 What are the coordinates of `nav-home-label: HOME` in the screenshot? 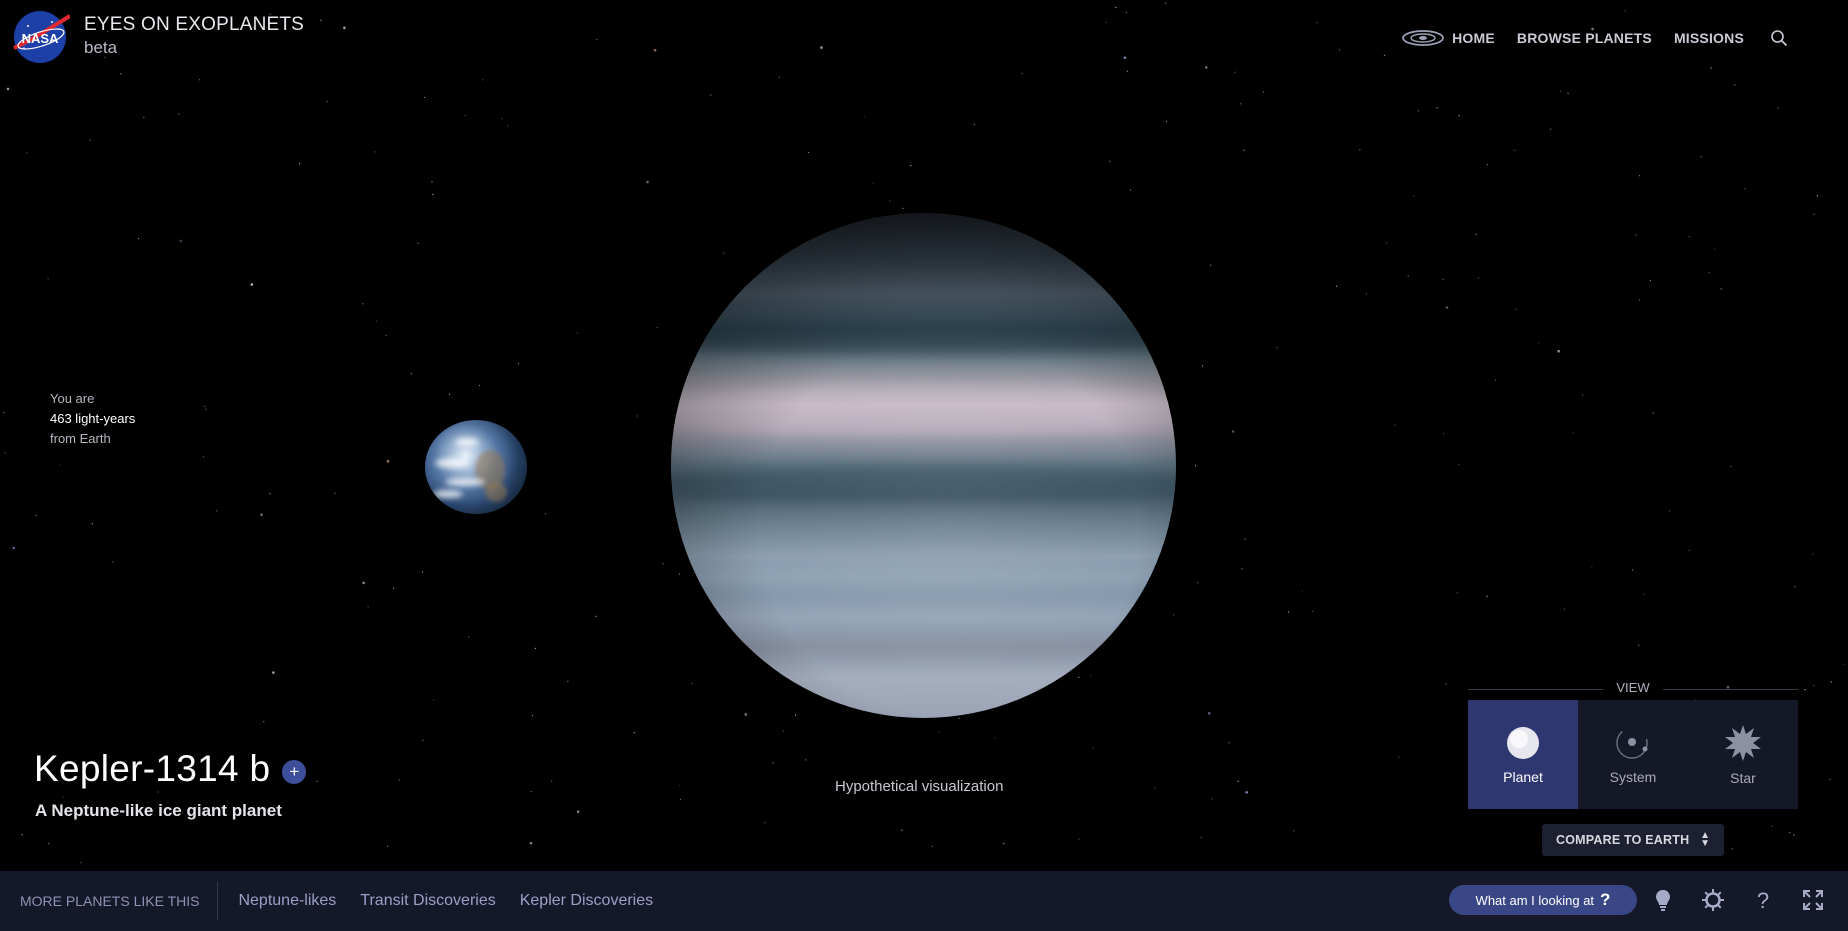 It's located at (1473, 38).